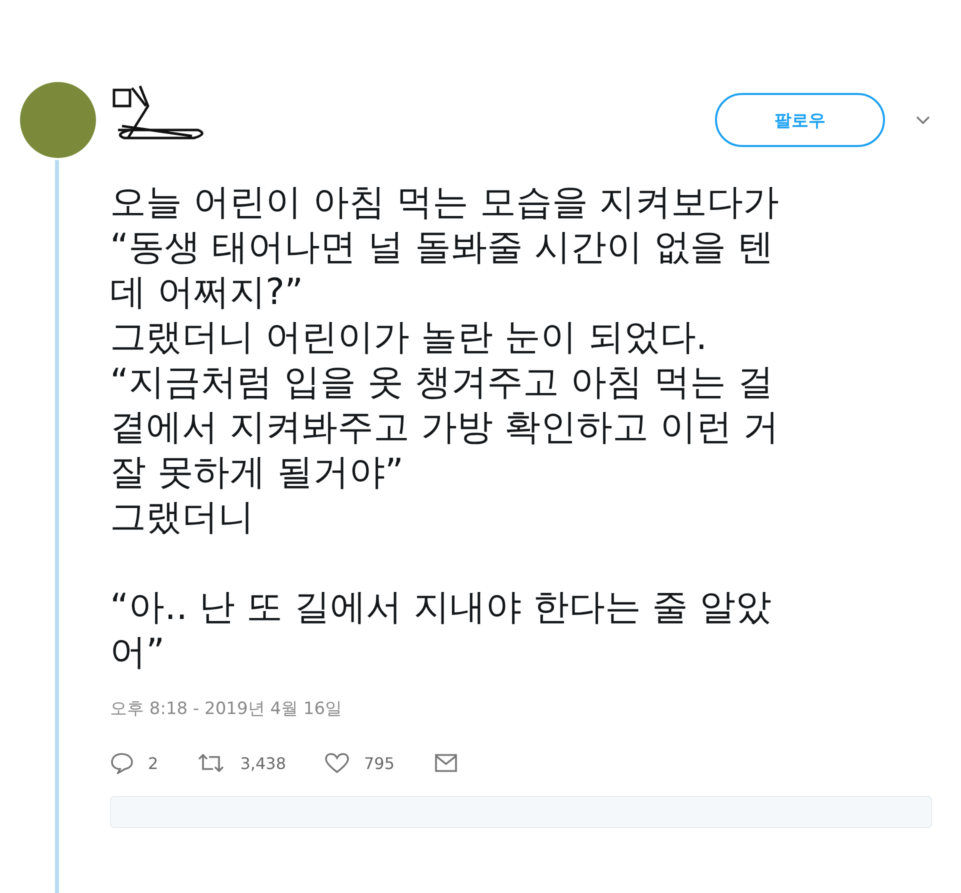 This screenshot has width=961, height=893. Describe the element at coordinates (263, 763) in the screenshot. I see `action-count: 3,438` at that location.